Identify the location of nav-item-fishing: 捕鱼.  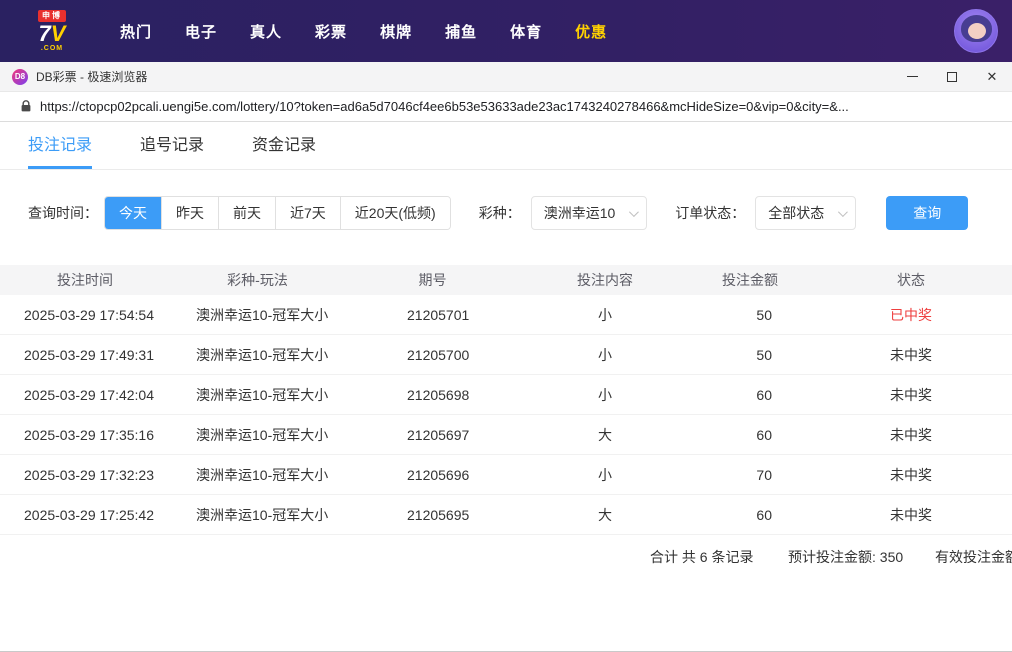
(461, 31).